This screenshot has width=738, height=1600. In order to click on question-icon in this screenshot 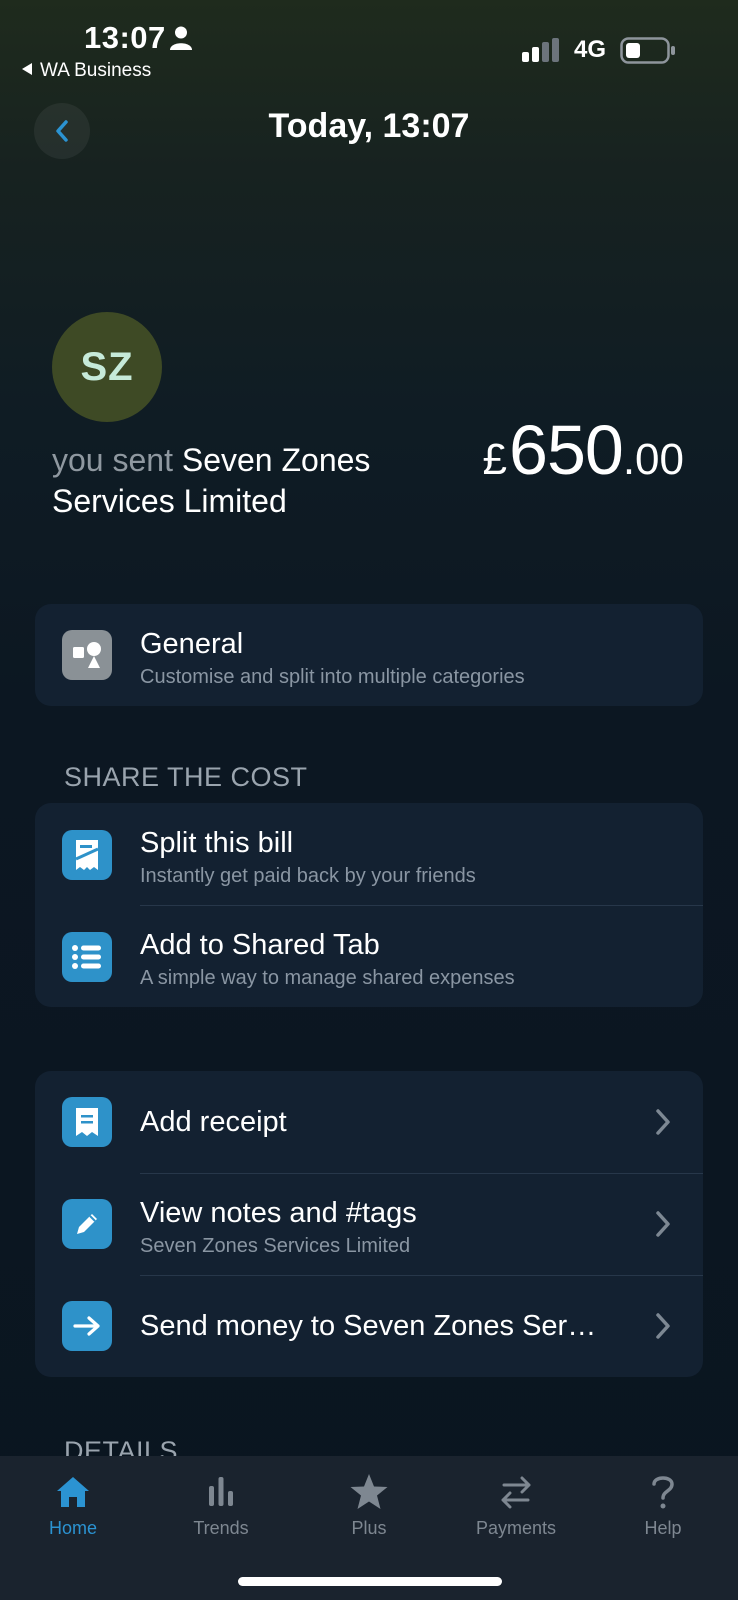, I will do `click(663, 1492)`.